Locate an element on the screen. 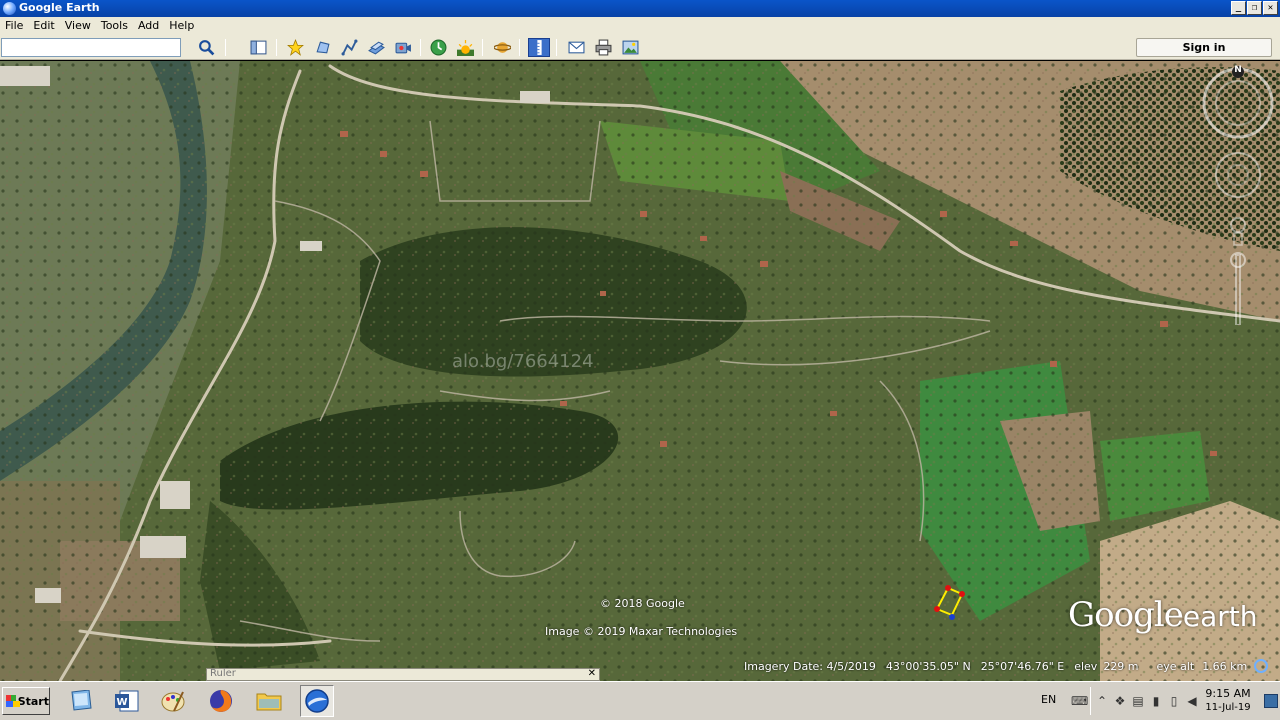 The height and width of the screenshot is (720, 1280). maximize-button: ❐ is located at coordinates (1254, 8).